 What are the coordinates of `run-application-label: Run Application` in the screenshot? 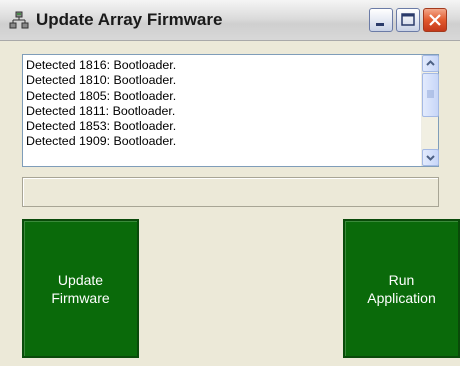 It's located at (401, 288).